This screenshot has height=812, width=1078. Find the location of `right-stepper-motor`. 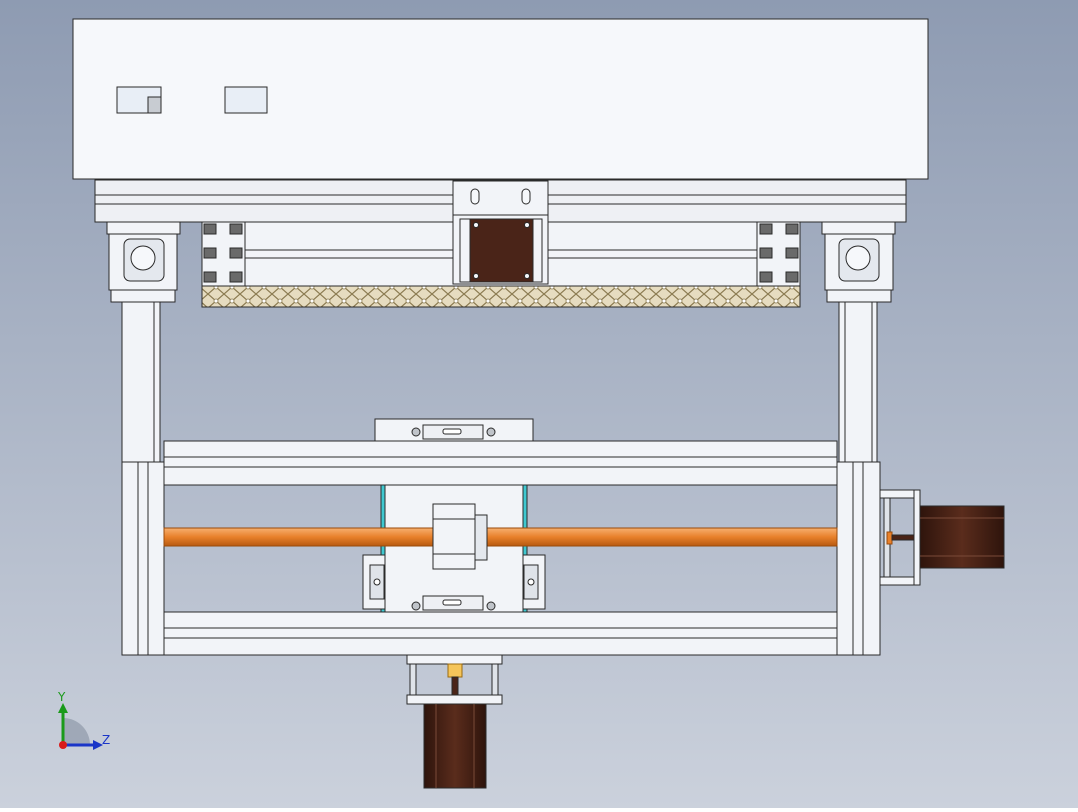

right-stepper-motor is located at coordinates (962, 537).